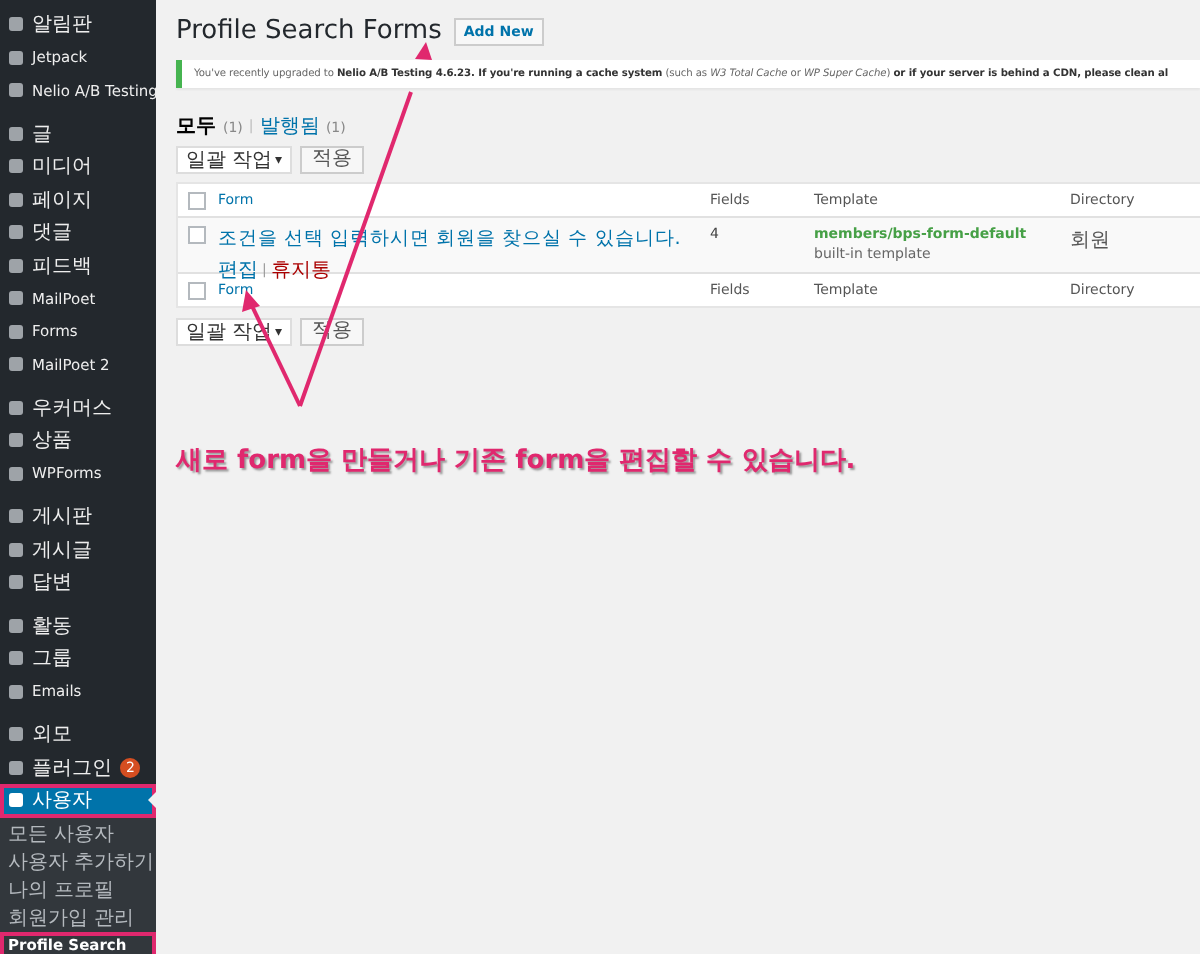  I want to click on sidebar-item: 게시판, so click(78, 516).